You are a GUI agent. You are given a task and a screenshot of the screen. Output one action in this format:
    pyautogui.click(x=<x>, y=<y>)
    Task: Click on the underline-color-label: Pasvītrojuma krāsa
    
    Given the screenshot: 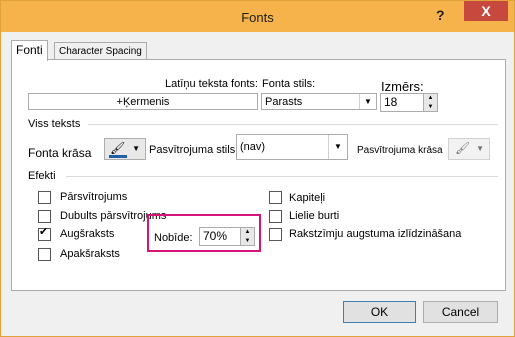 What is the action you would take?
    pyautogui.click(x=400, y=150)
    